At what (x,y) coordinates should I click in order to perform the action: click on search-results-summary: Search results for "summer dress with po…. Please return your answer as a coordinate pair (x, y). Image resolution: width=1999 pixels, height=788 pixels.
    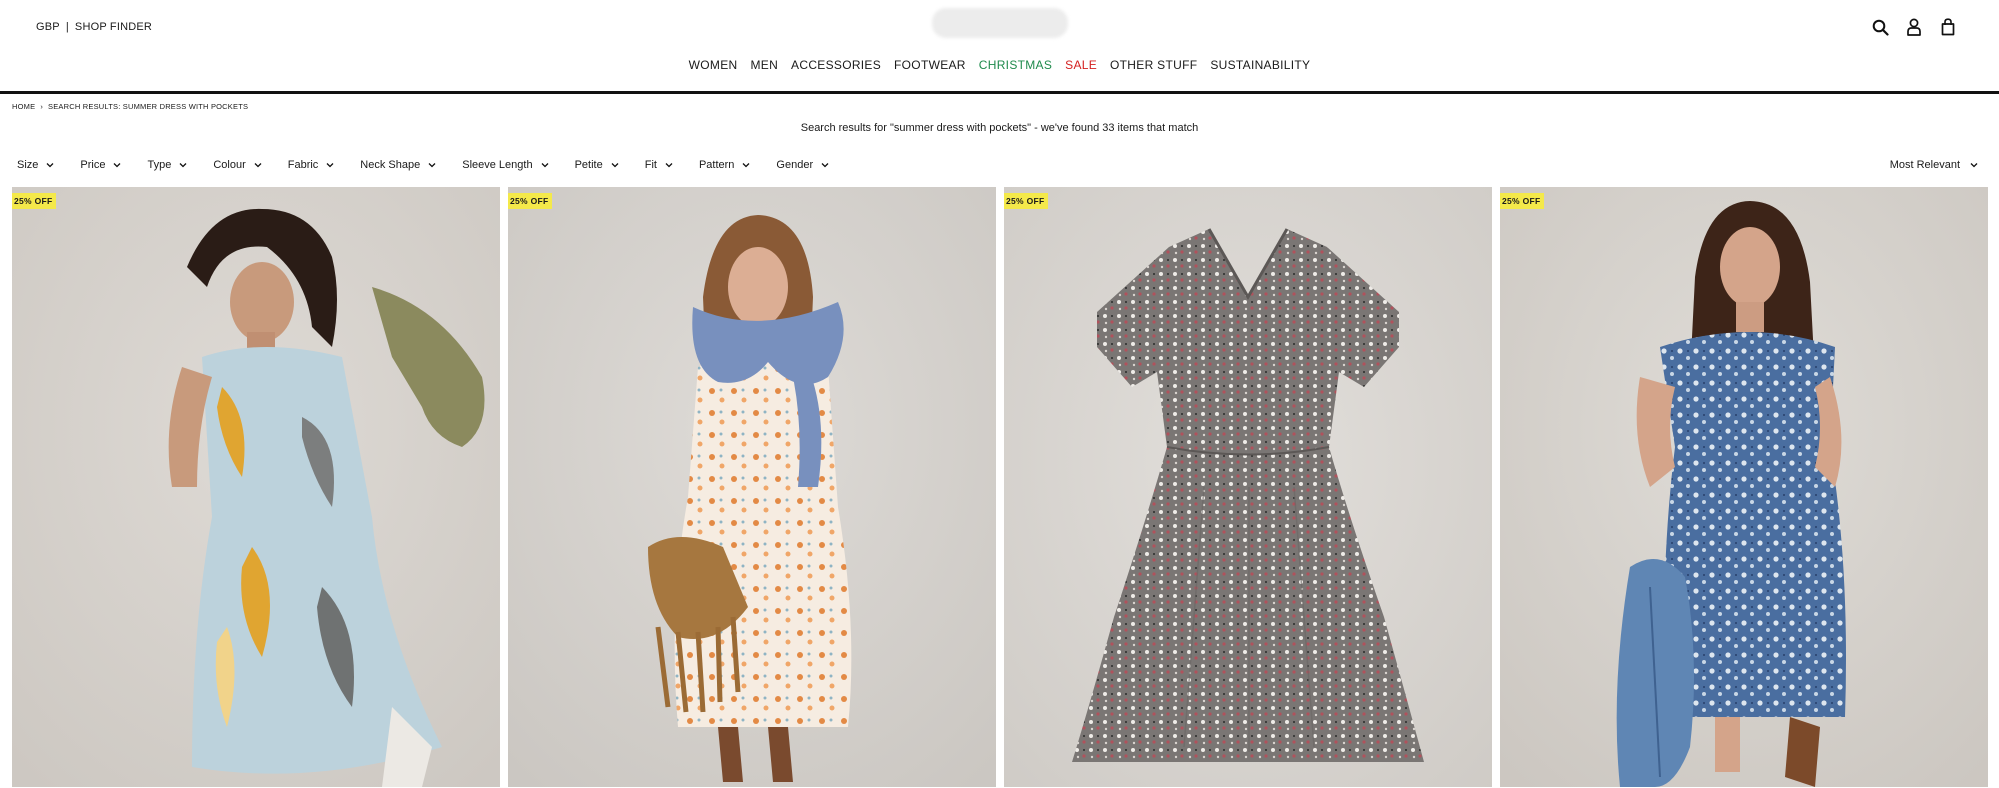
    Looking at the image, I should click on (999, 128).